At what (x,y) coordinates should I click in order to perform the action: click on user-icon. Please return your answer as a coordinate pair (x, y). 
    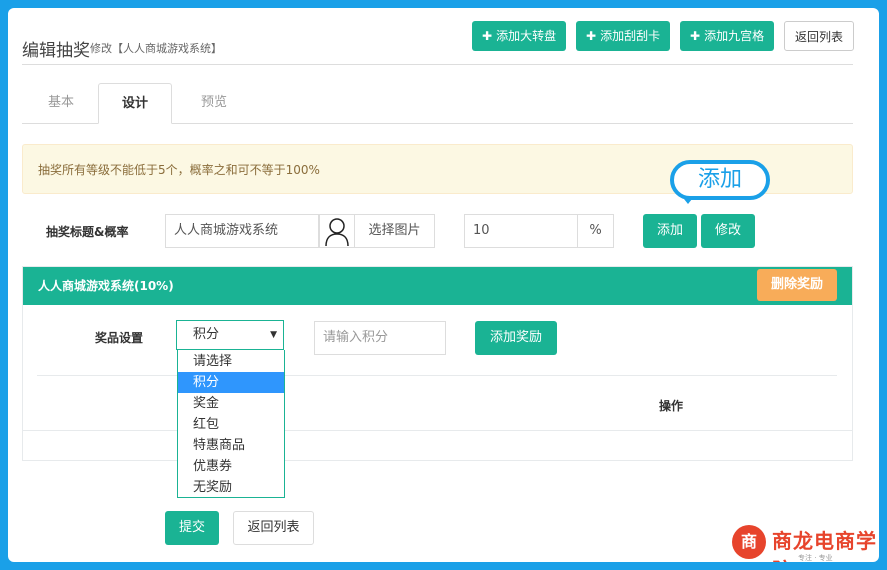
    Looking at the image, I should click on (337, 232).